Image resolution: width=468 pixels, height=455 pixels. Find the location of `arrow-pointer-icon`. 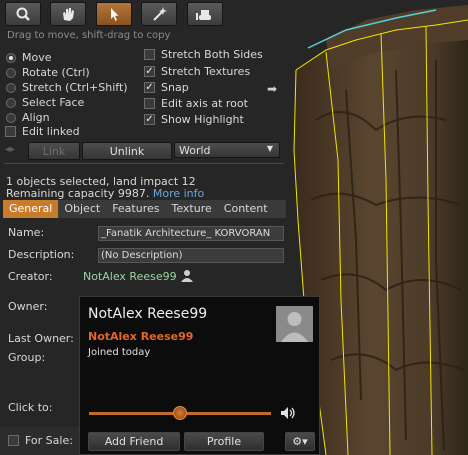

arrow-pointer-icon is located at coordinates (115, 14).